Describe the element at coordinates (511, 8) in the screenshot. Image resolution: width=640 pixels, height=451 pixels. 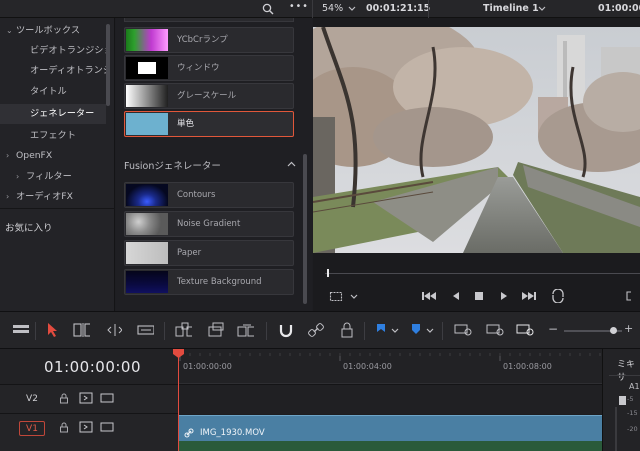
I see `timeline-name: Timeline 1` at that location.